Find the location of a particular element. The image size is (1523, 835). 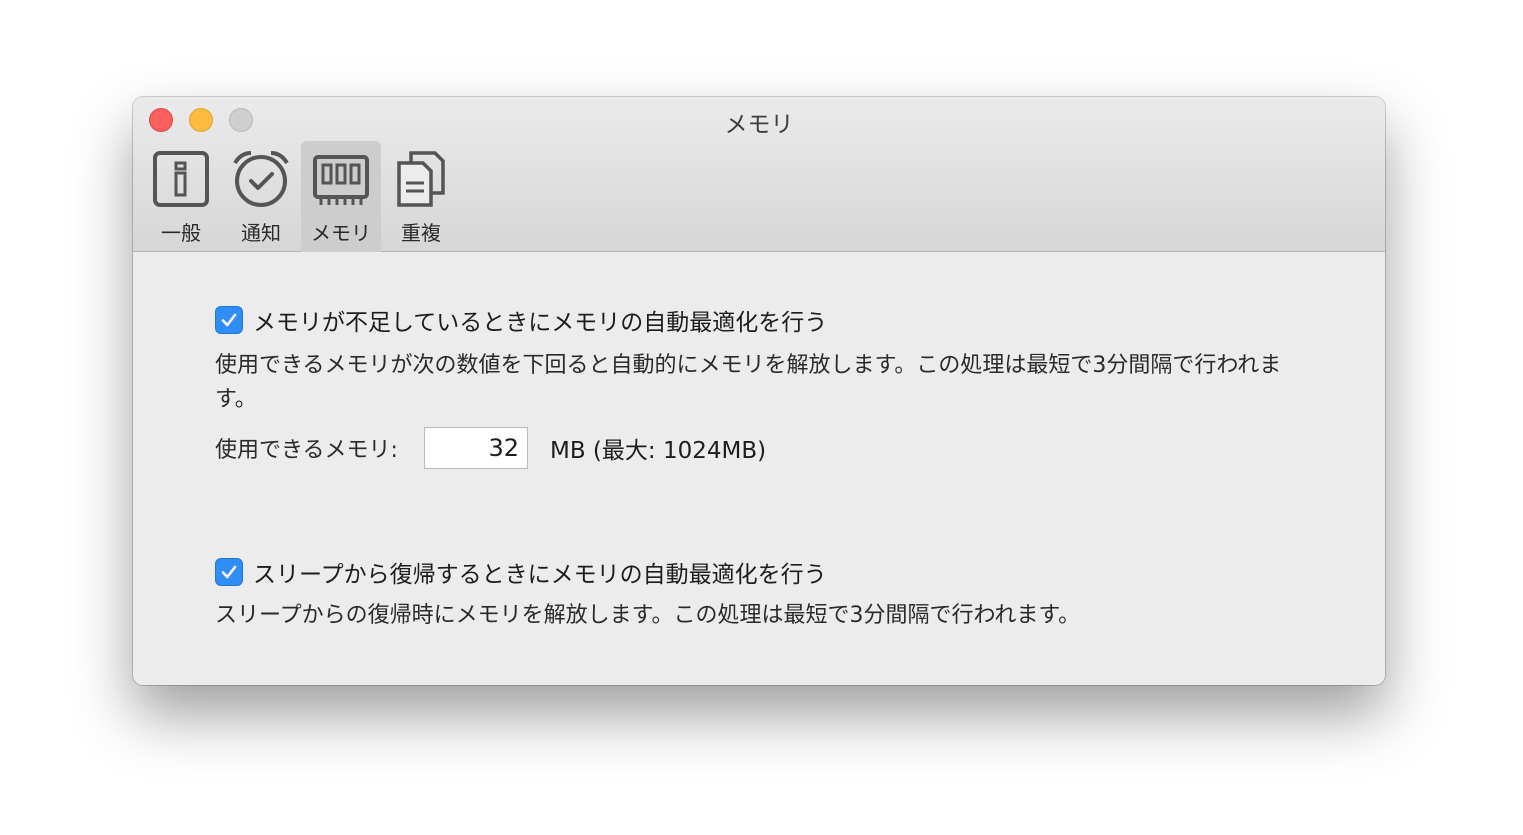

memory-chip-icon is located at coordinates (341, 180).